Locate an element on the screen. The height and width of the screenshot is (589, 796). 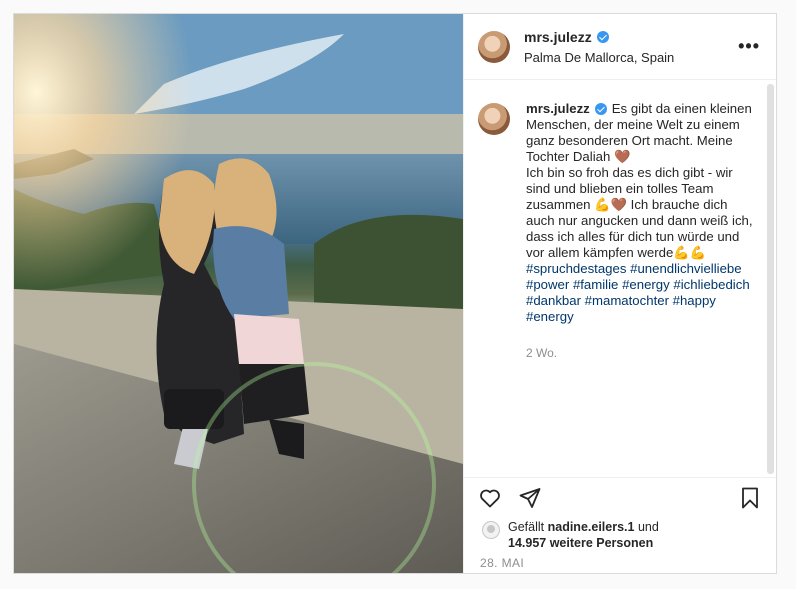
post-date: 28. MAI is located at coordinates (502, 563).